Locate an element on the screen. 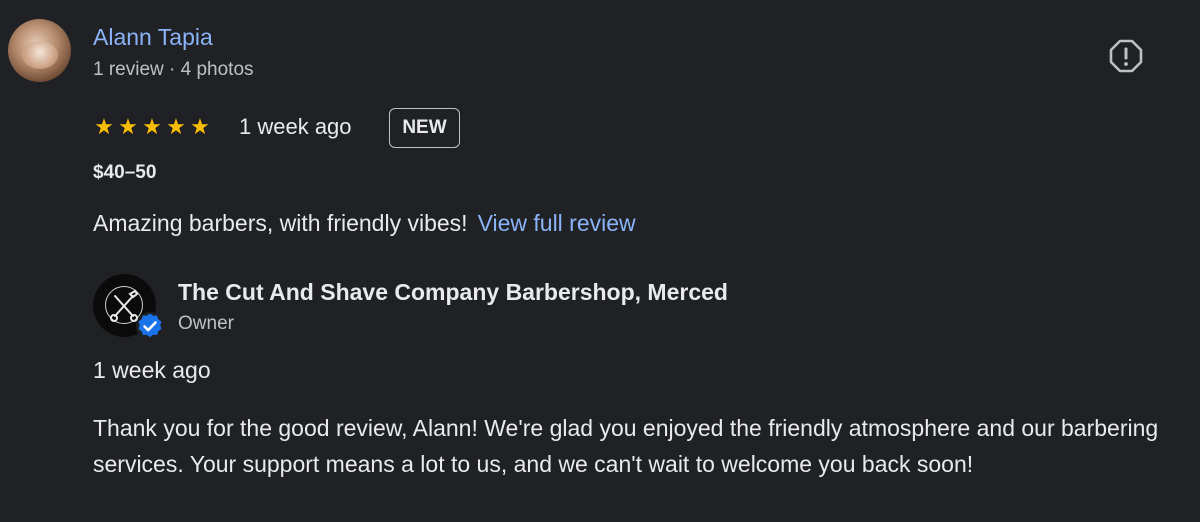 This screenshot has height=522, width=1200. price-range: $40–50 is located at coordinates (125, 172).